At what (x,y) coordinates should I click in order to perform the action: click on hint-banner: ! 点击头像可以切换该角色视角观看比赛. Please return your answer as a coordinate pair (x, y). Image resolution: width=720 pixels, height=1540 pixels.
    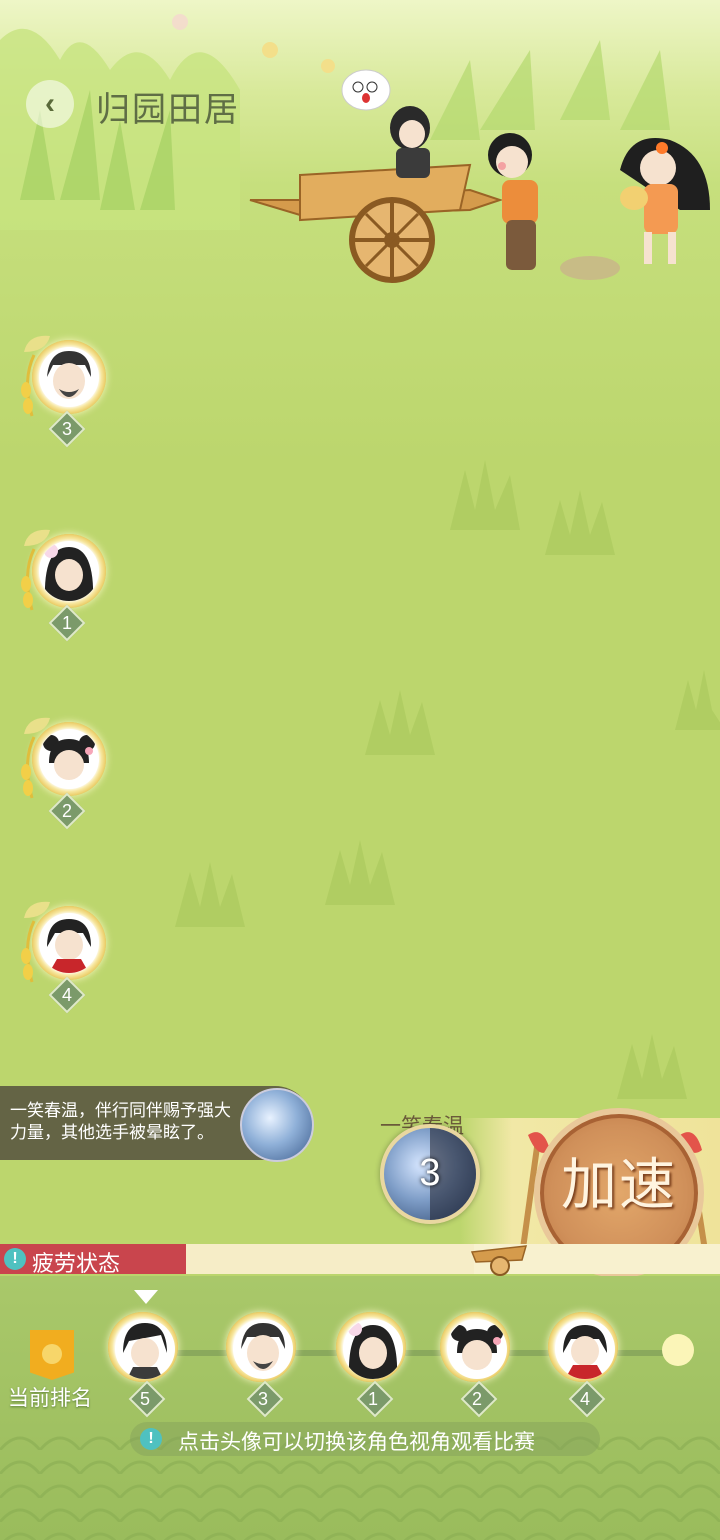
    Looking at the image, I should click on (365, 1439).